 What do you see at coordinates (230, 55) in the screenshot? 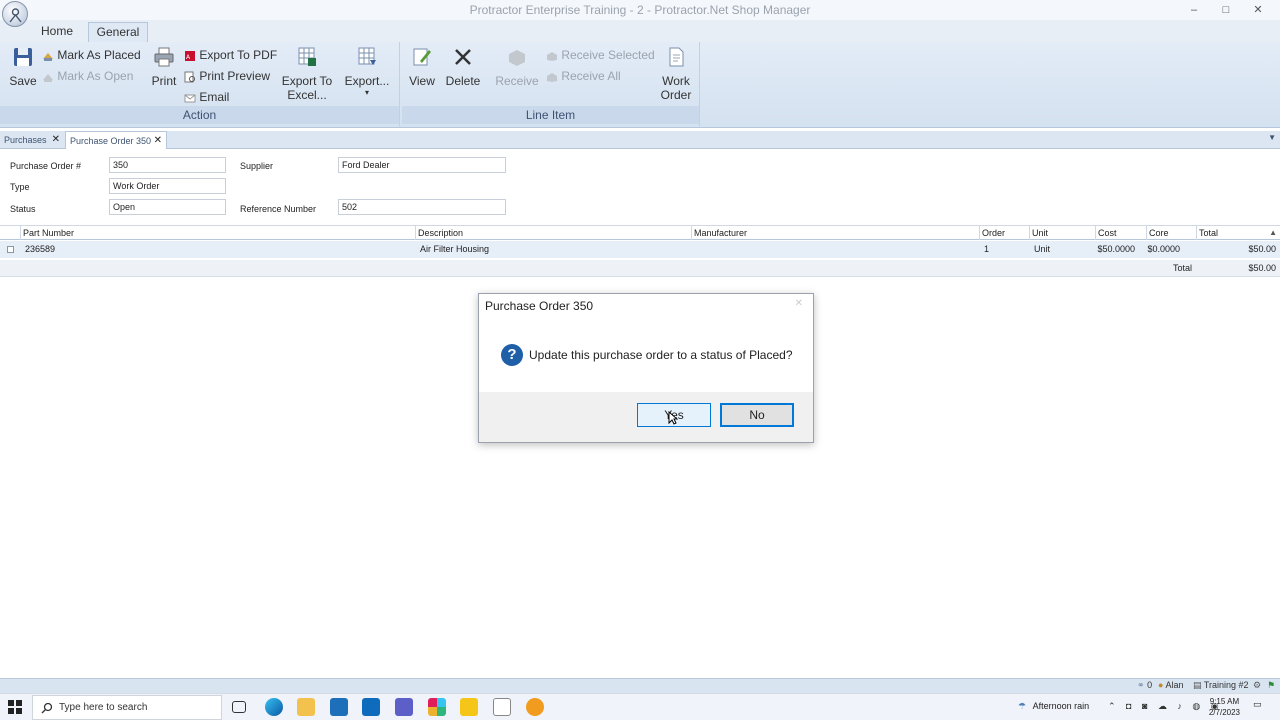
I see `export-to-pdf-button: A Export To PDF` at bounding box center [230, 55].